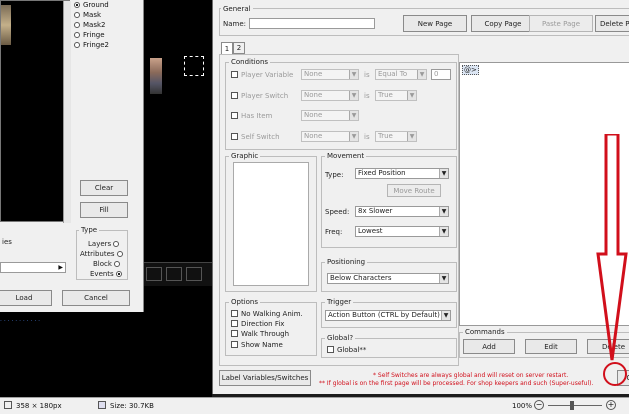 This screenshot has height=414, width=629. Describe the element at coordinates (330, 95) in the screenshot. I see `player-switch-select: None ▼` at that location.